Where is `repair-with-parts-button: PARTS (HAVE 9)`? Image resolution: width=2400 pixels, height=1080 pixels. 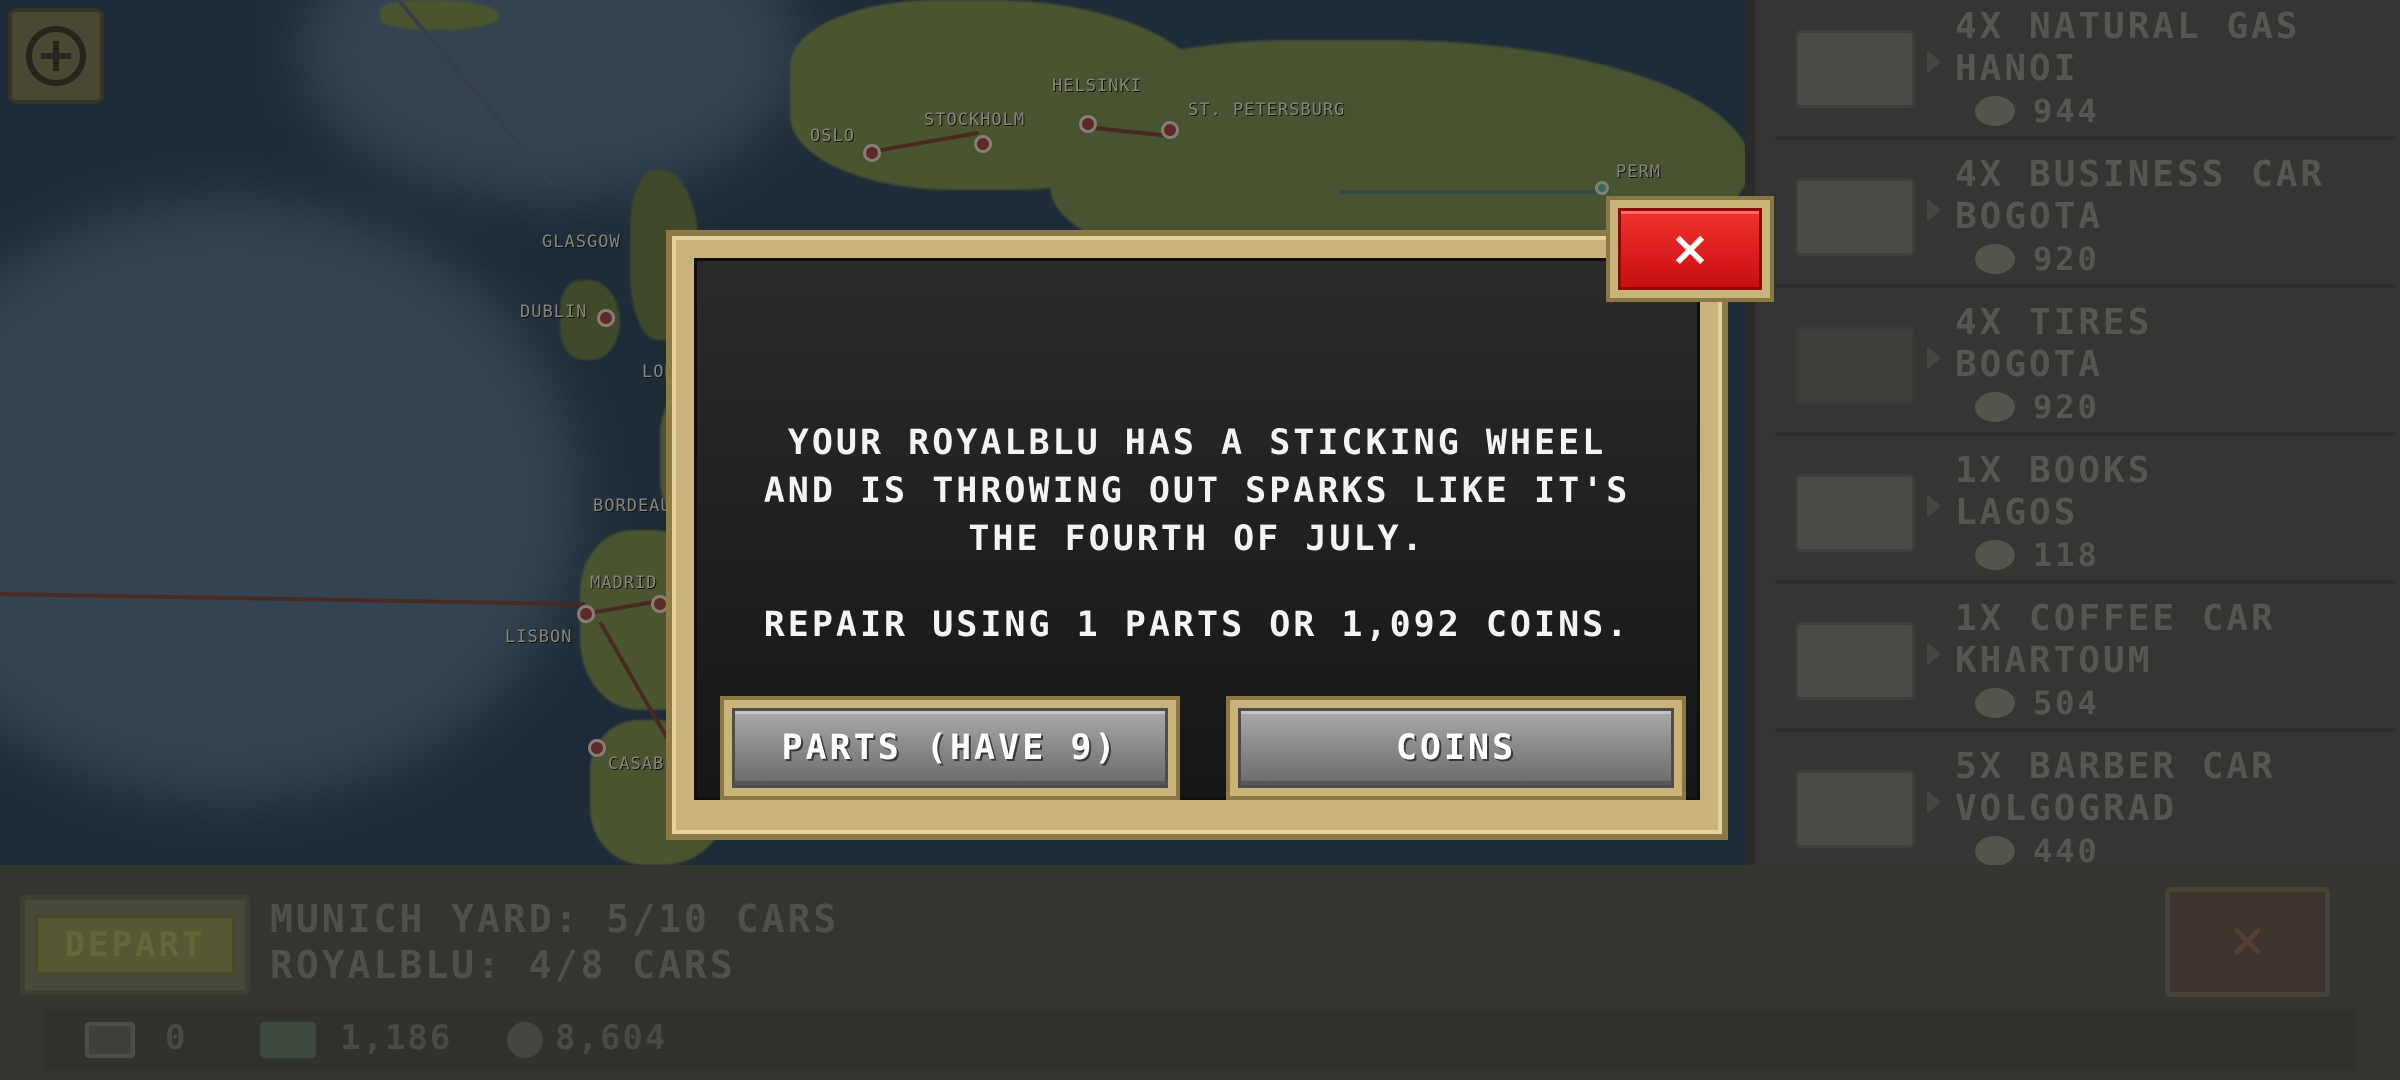 repair-with-parts-button: PARTS (HAVE 9) is located at coordinates (950, 748).